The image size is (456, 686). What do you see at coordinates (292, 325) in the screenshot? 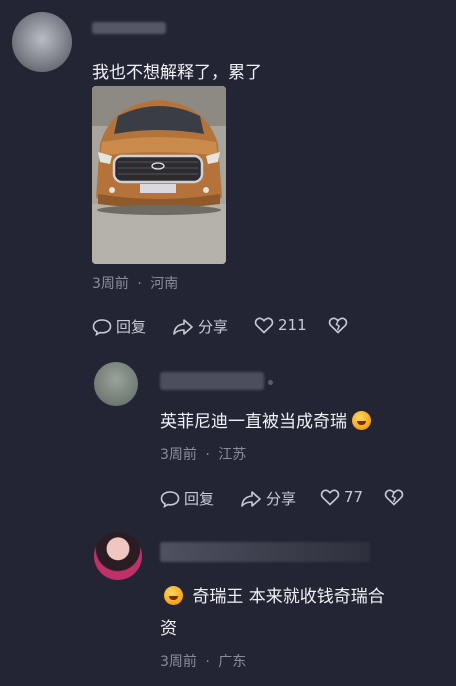
I see `like-count: 211` at bounding box center [292, 325].